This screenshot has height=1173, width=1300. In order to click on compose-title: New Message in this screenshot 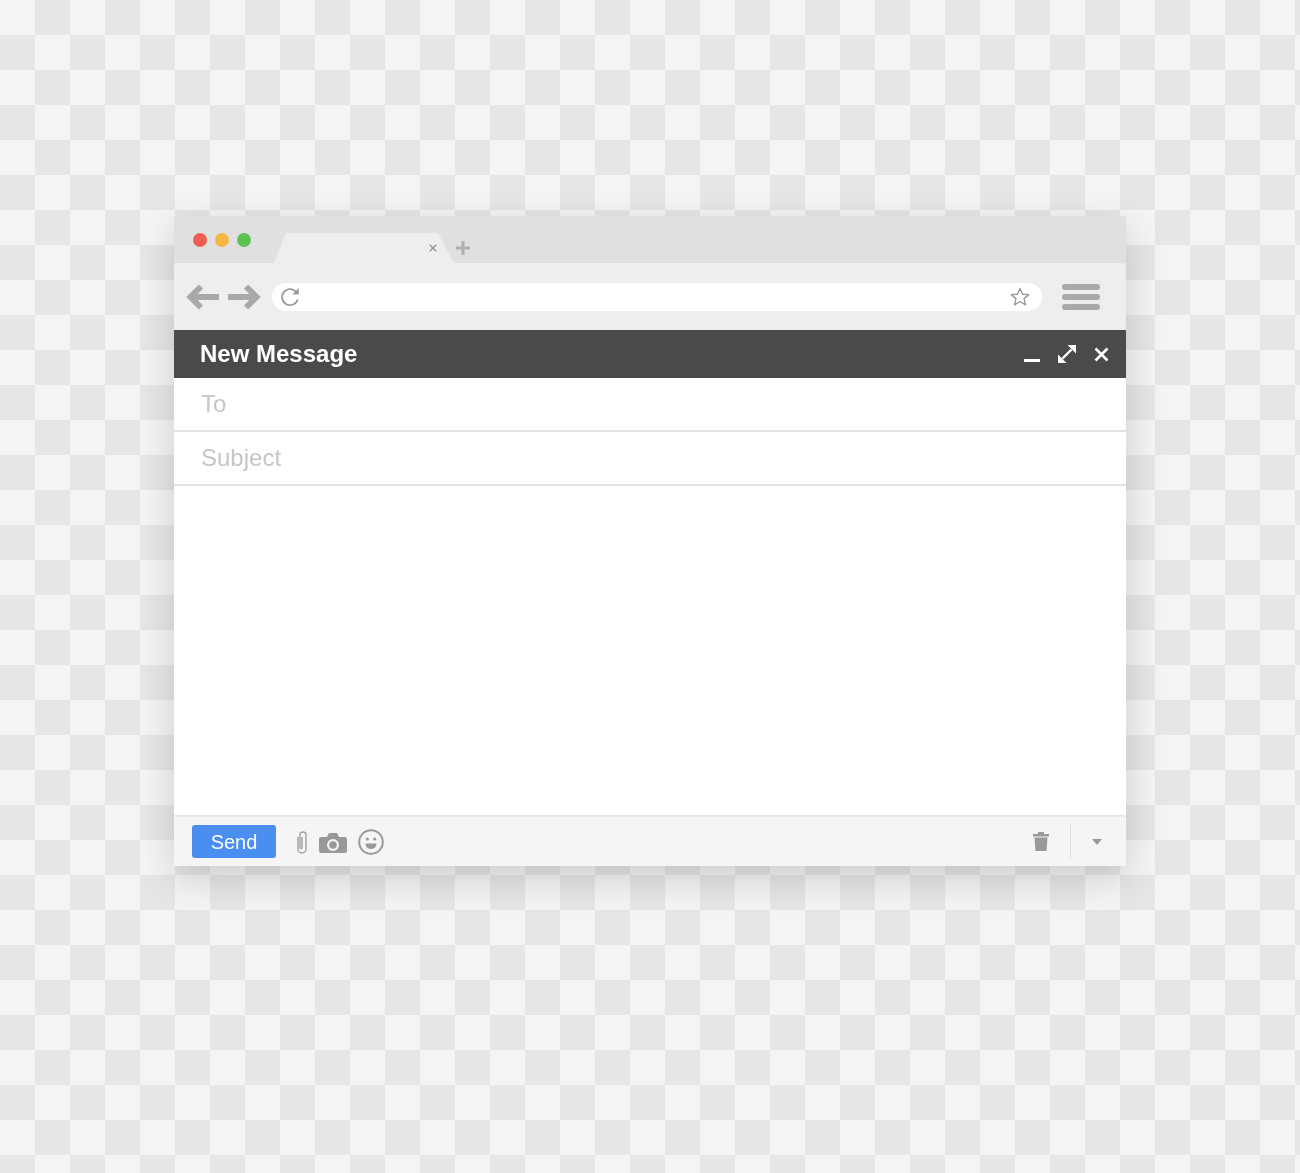, I will do `click(279, 354)`.